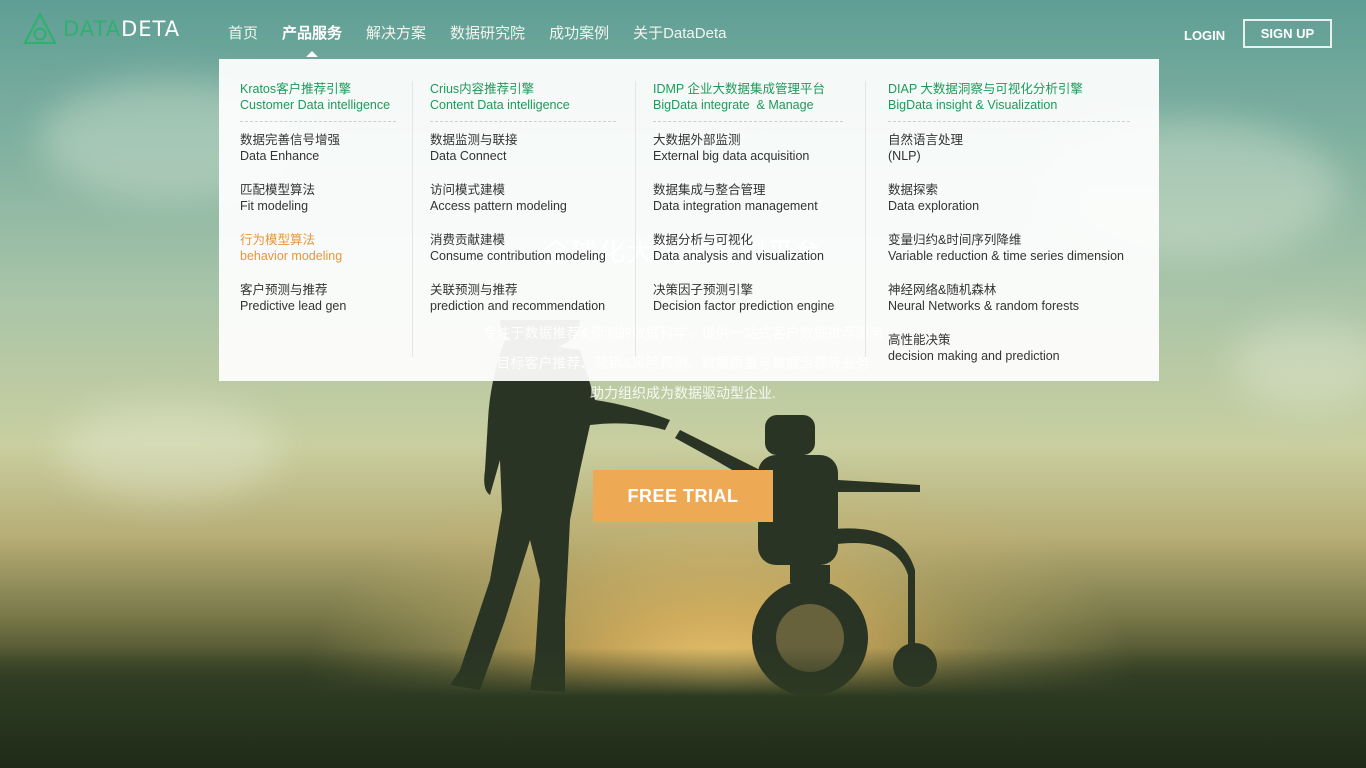 This screenshot has height=768, width=1366. I want to click on menu-column-header: Kratos客户推荐引擎 Customer Data intelligence, so click(318, 101).